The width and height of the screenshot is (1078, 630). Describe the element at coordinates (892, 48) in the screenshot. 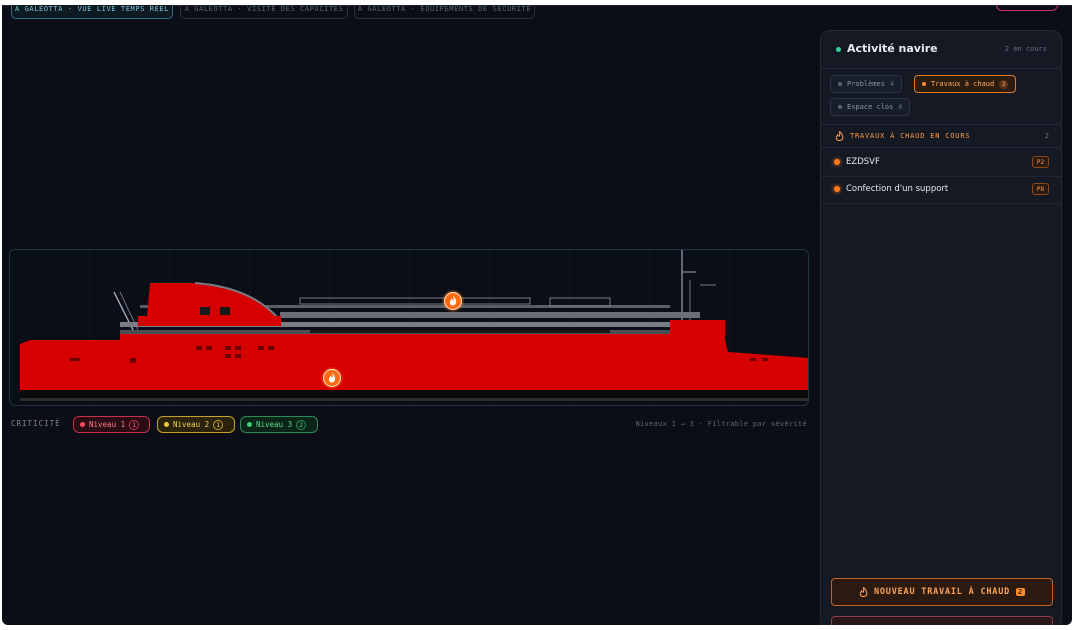

I see `panel-title: Activité navire` at that location.